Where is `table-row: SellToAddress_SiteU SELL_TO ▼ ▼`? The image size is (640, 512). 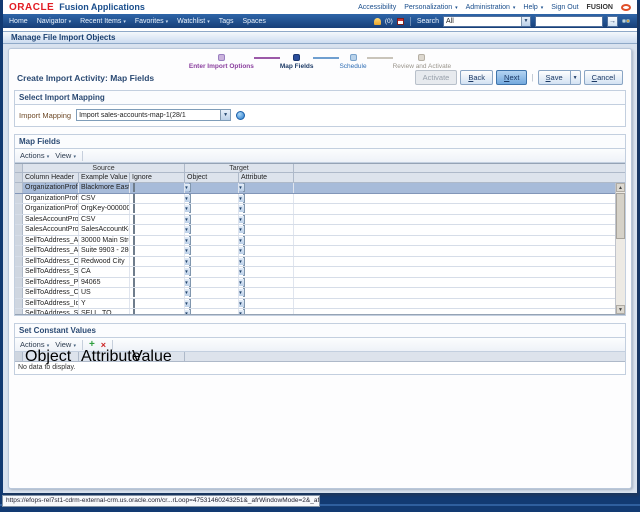
table-row: SellToAddress_SiteU SELL_TO ▼ ▼ is located at coordinates (315, 311).